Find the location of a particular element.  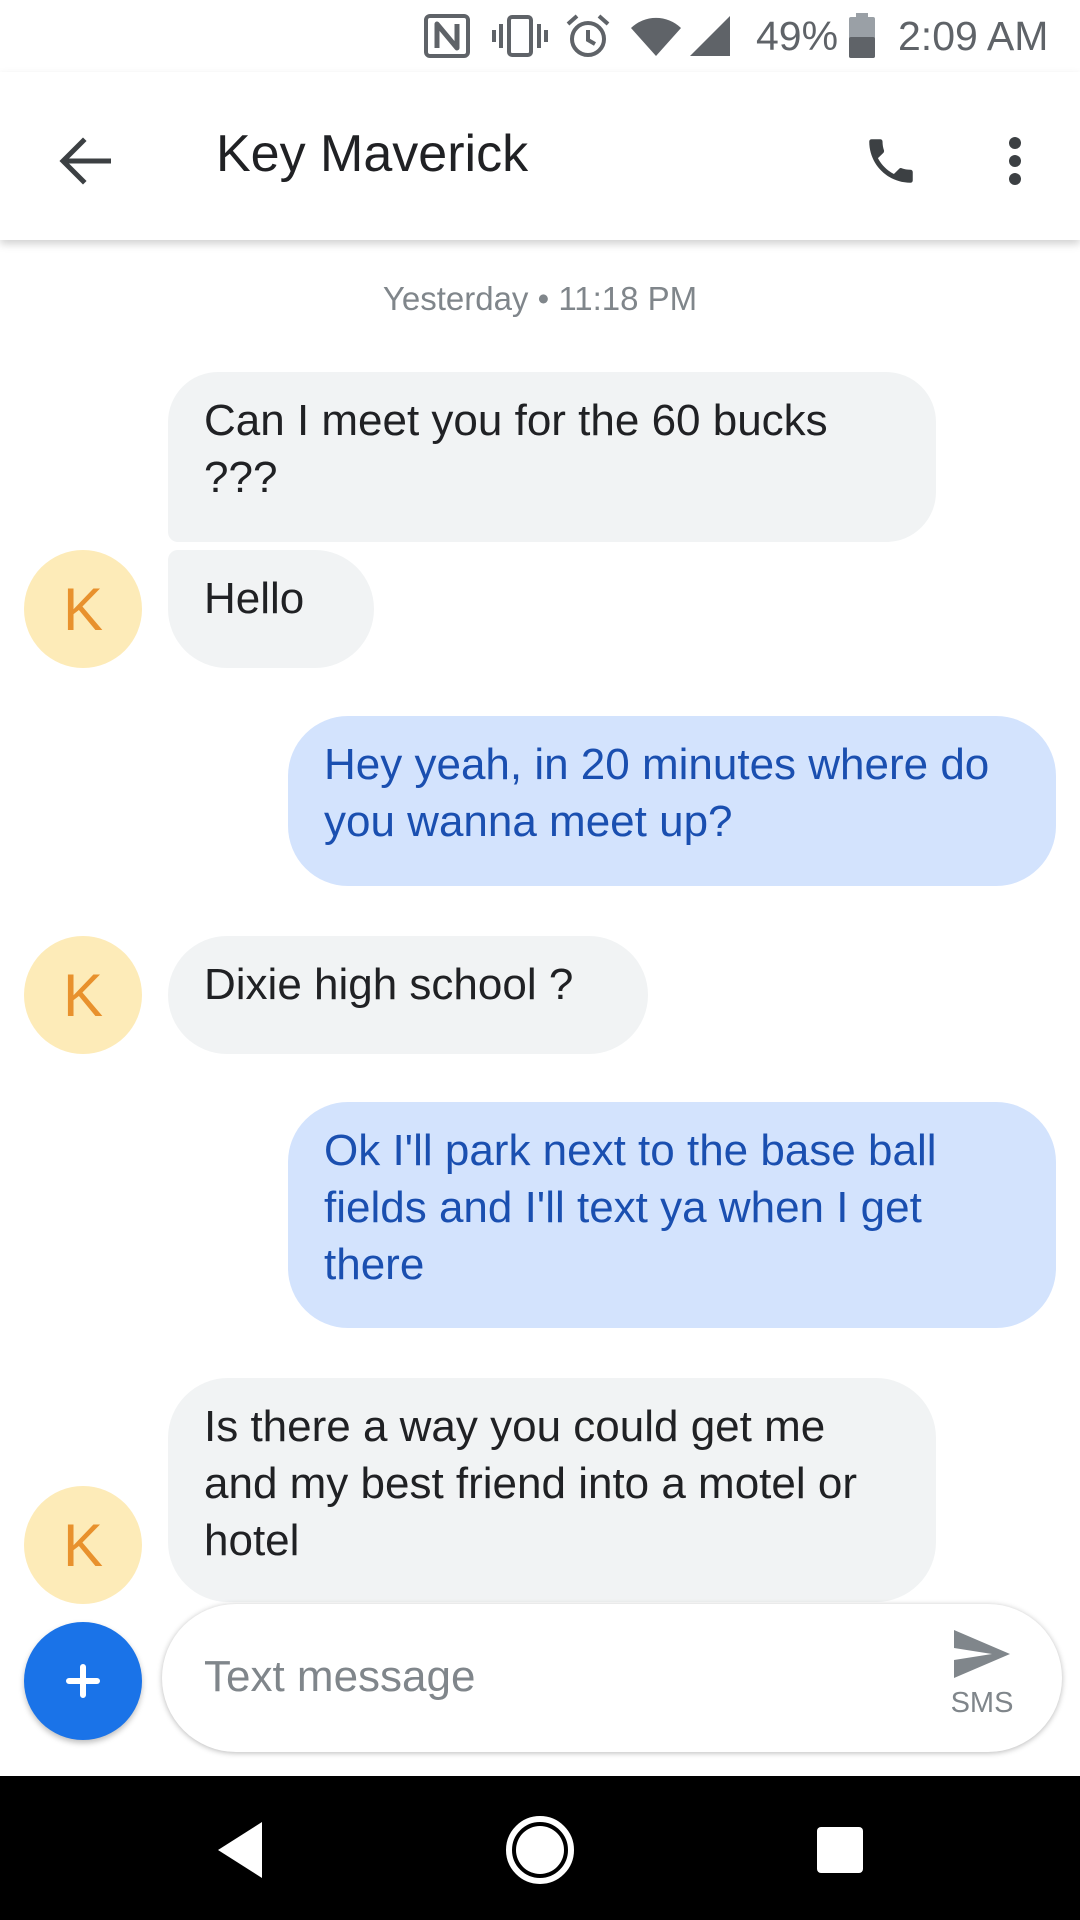

message-incoming: Dixie high school ? is located at coordinates (408, 995).